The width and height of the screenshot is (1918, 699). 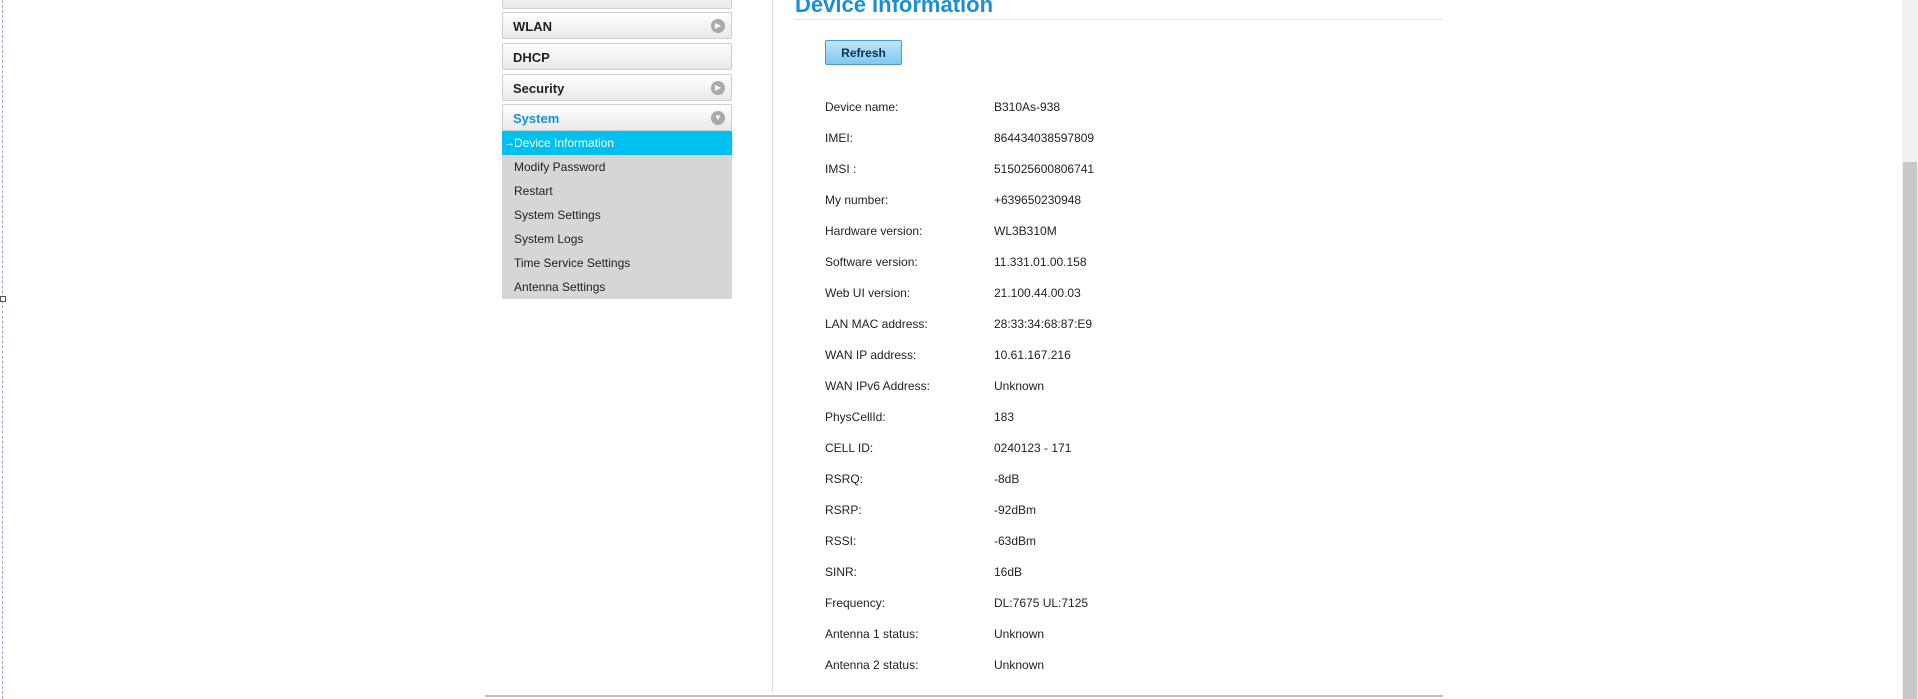 I want to click on info-value: DL:7675 UL:7125, so click(x=1041, y=603).